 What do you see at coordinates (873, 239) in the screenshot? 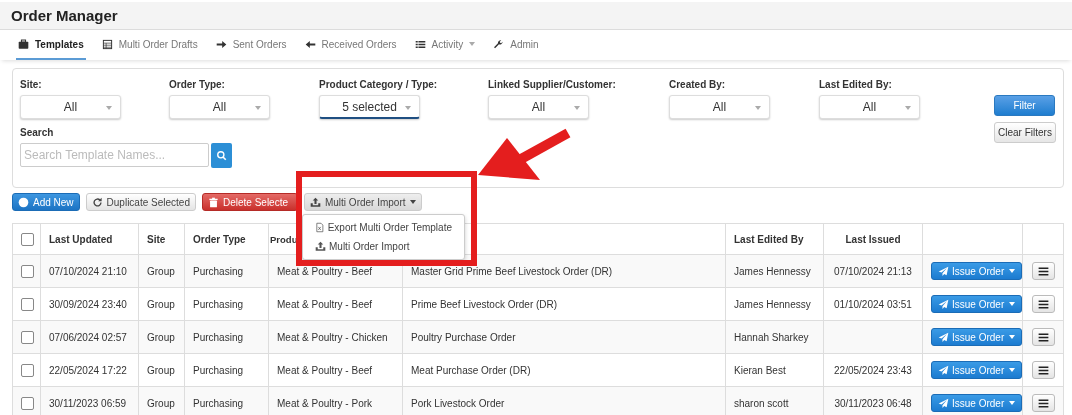
I see `column-header: Last Issued` at bounding box center [873, 239].